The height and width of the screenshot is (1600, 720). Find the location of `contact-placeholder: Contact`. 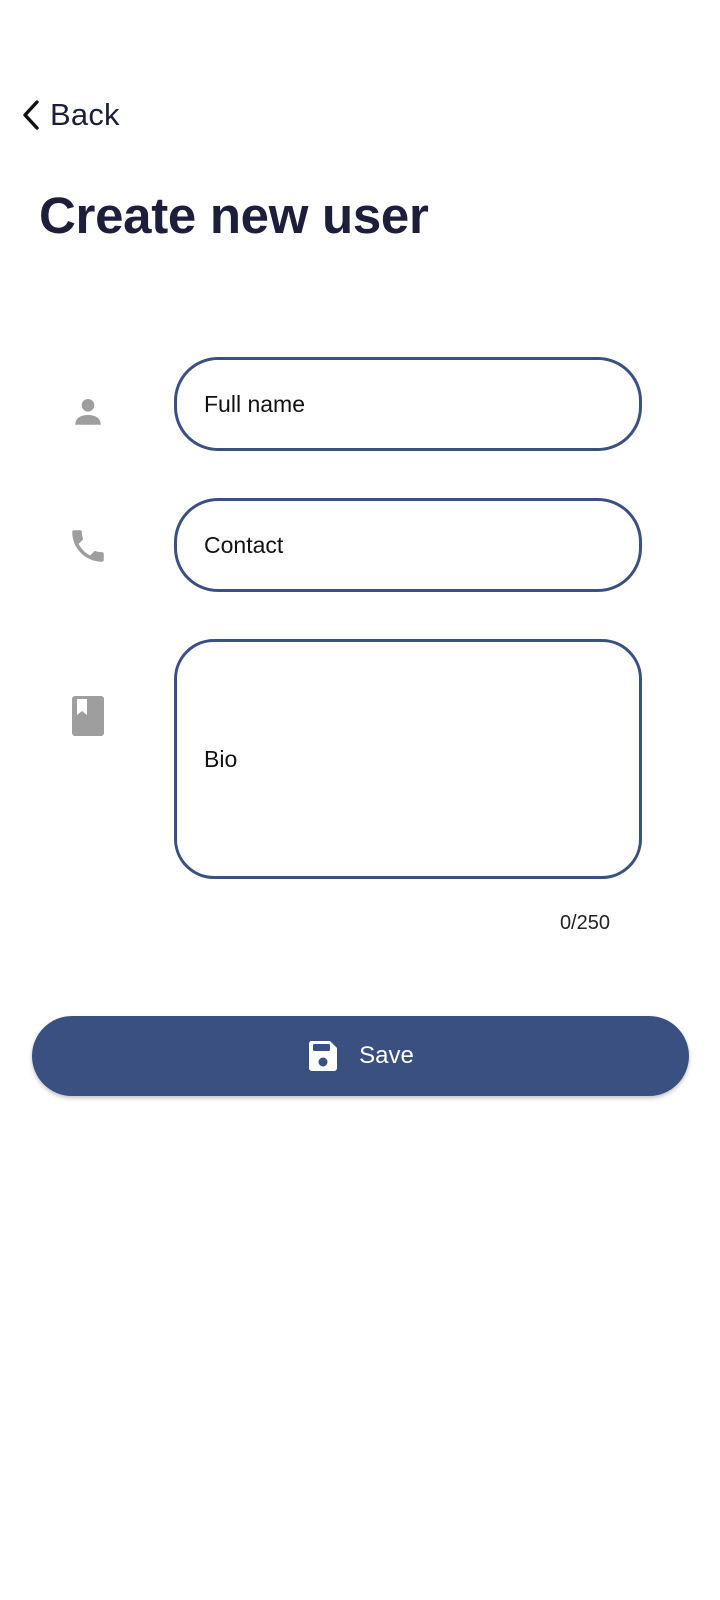

contact-placeholder: Contact is located at coordinates (244, 544).